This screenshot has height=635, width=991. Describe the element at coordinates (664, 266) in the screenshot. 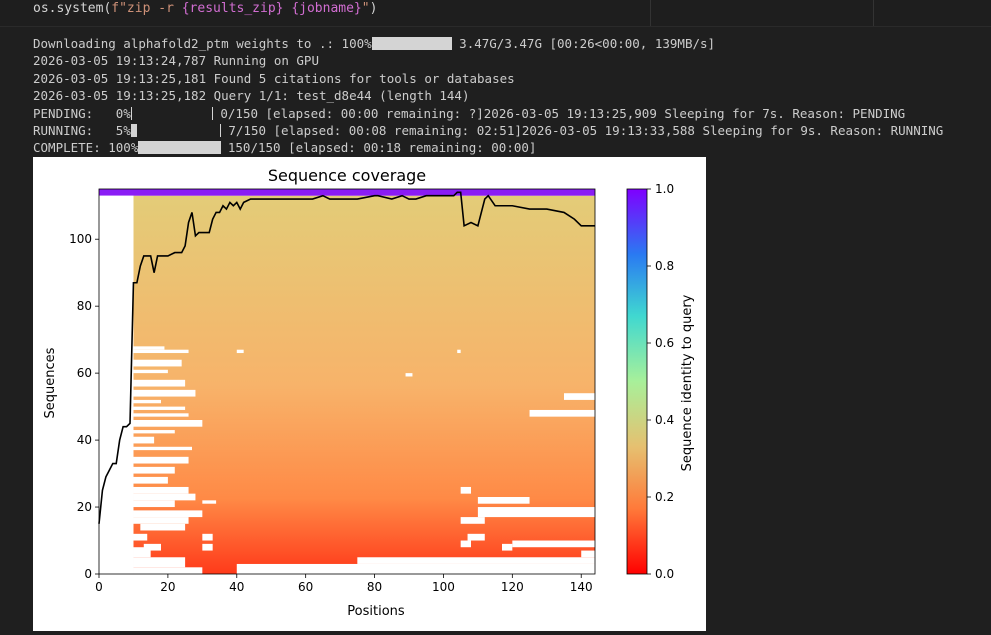

I see `colorbar-tick-label: 0.8` at that location.